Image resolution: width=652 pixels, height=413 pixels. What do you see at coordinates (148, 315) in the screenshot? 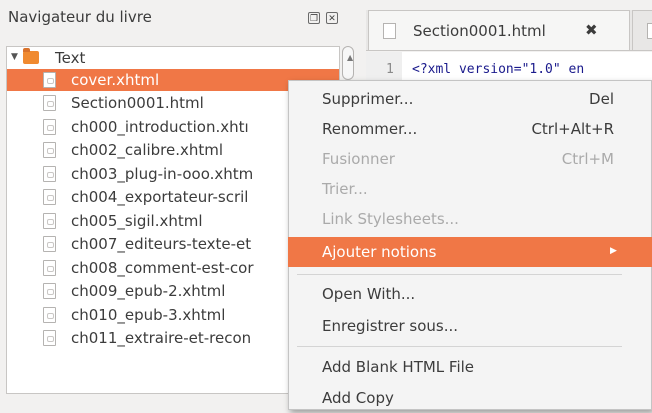
I see `file-label: ch010_epub-3.xhtml` at bounding box center [148, 315].